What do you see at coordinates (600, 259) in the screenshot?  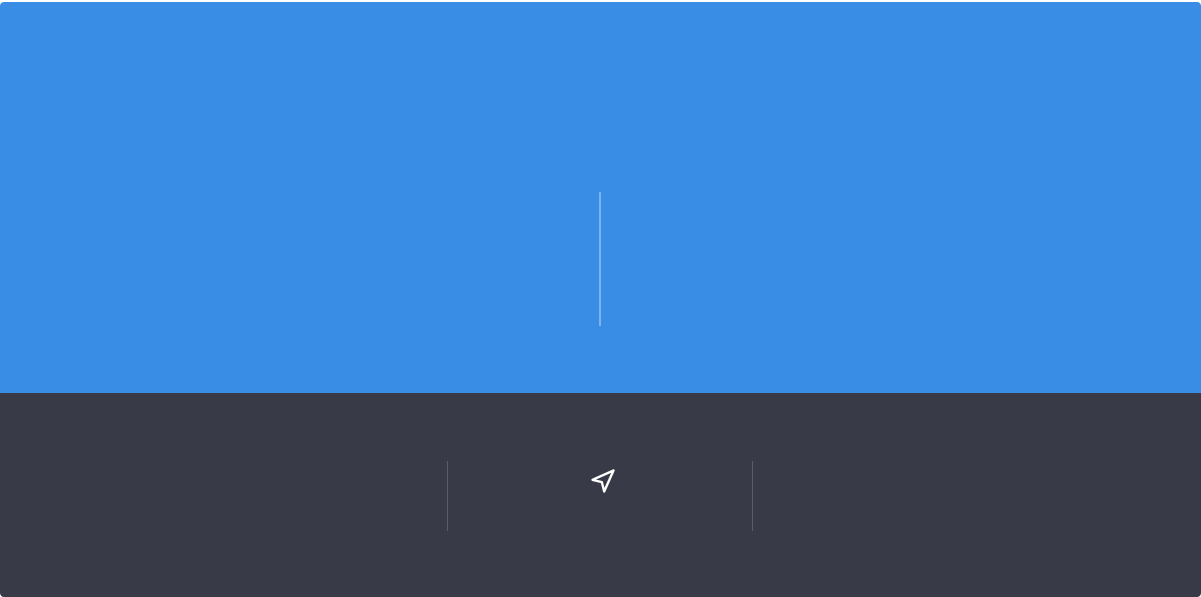 I see `vertical-divider` at bounding box center [600, 259].